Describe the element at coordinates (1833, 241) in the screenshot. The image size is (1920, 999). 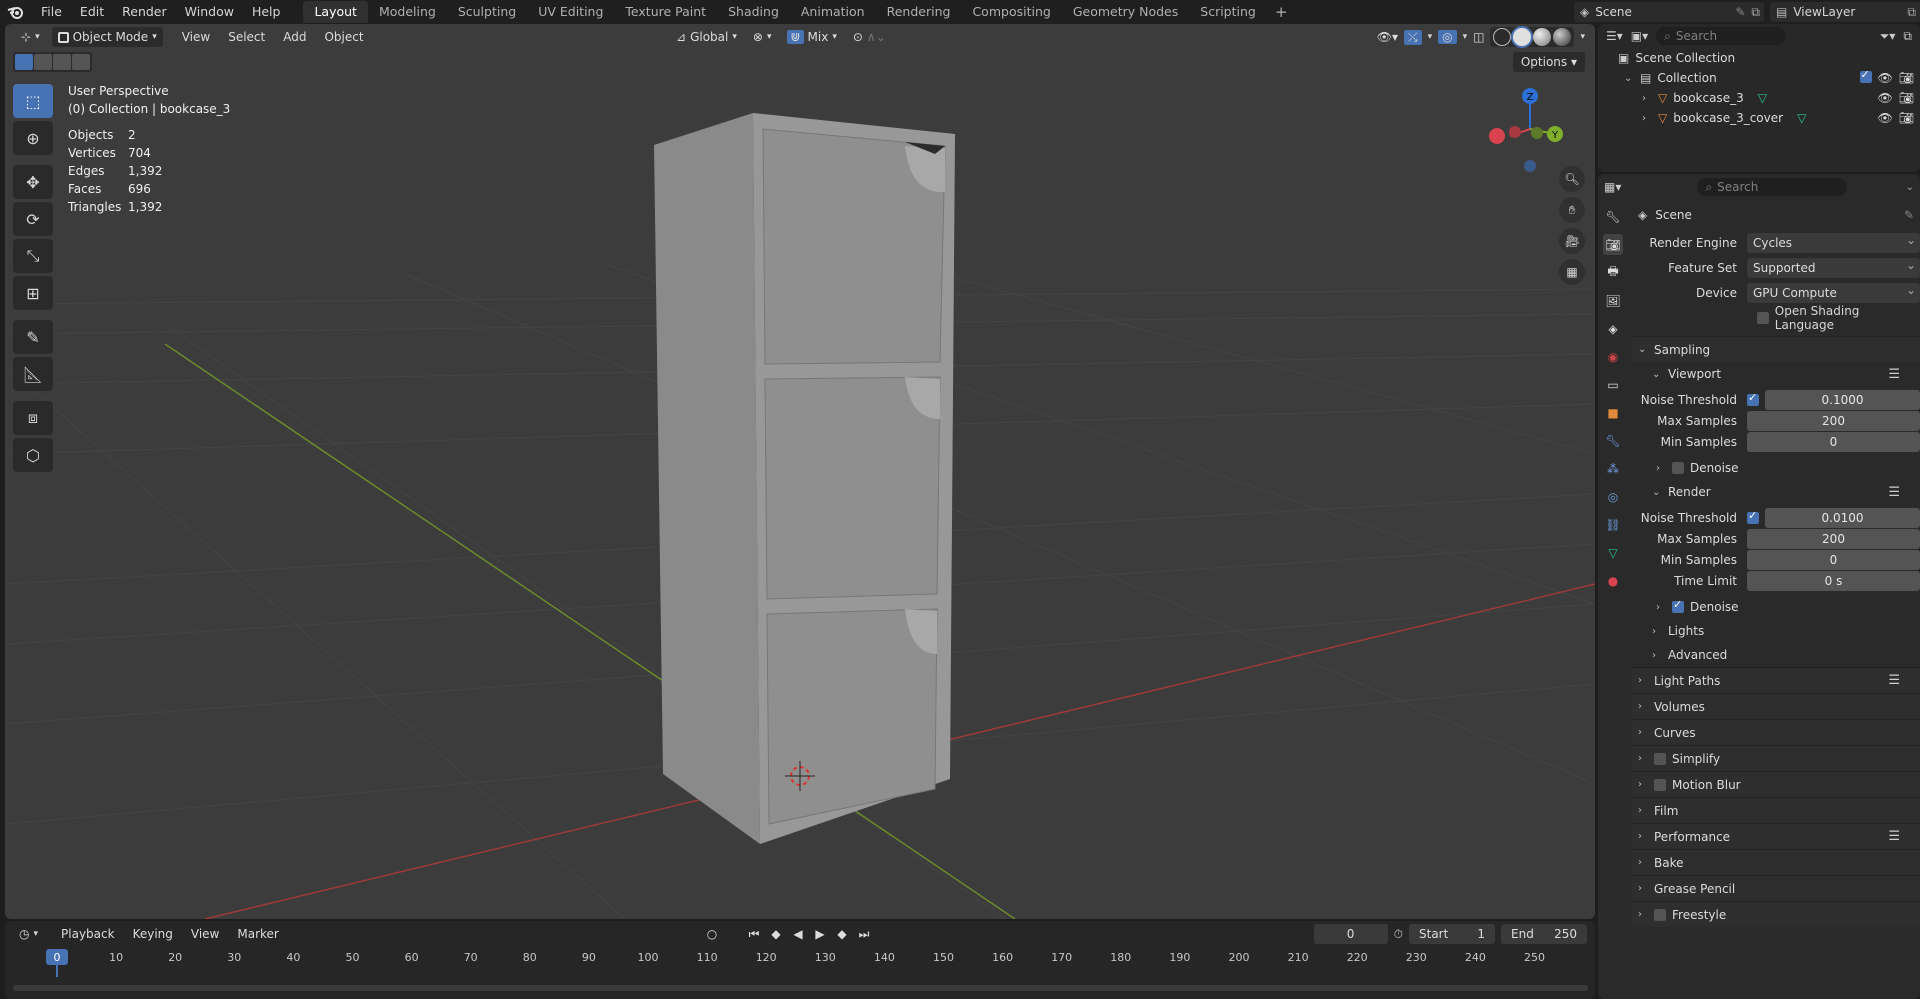
I see `render-engine-dropdown: Cycles` at that location.